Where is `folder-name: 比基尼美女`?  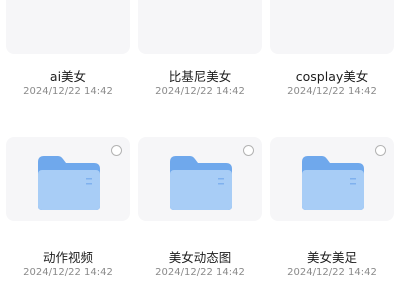 folder-name: 比基尼美女 is located at coordinates (200, 76).